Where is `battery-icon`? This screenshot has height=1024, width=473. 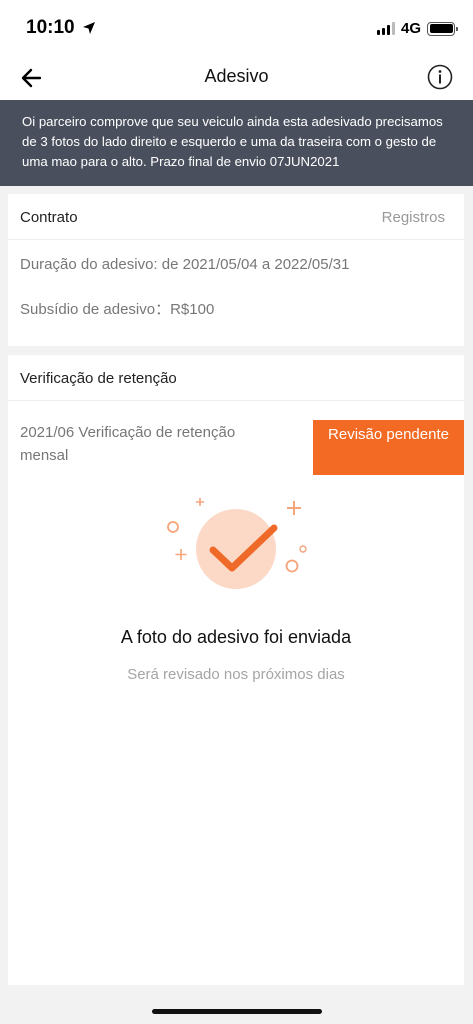
battery-icon is located at coordinates (442, 28).